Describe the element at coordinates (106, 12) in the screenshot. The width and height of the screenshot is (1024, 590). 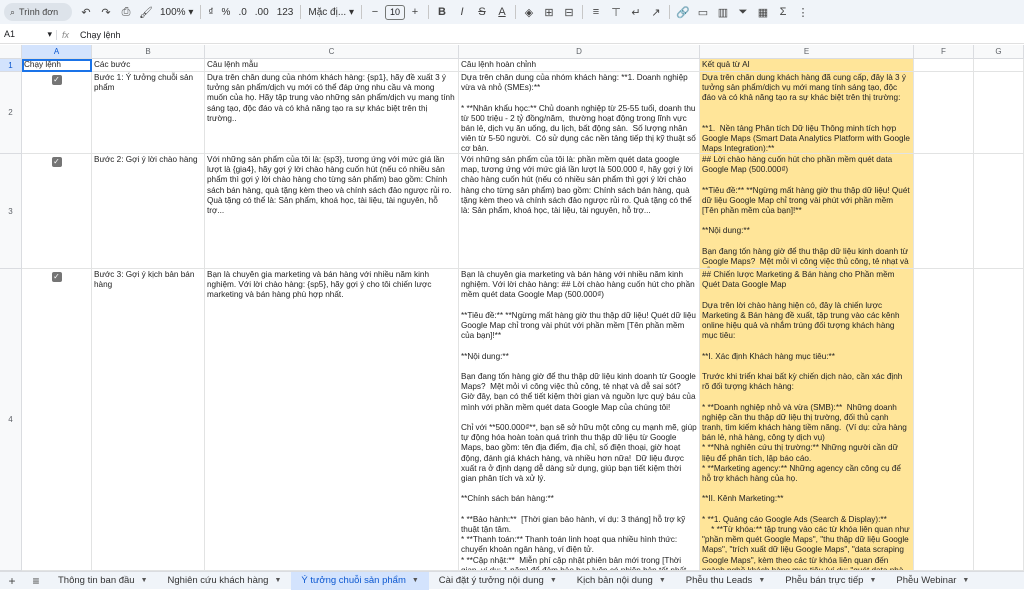
I see `redo-icon: ↷` at that location.